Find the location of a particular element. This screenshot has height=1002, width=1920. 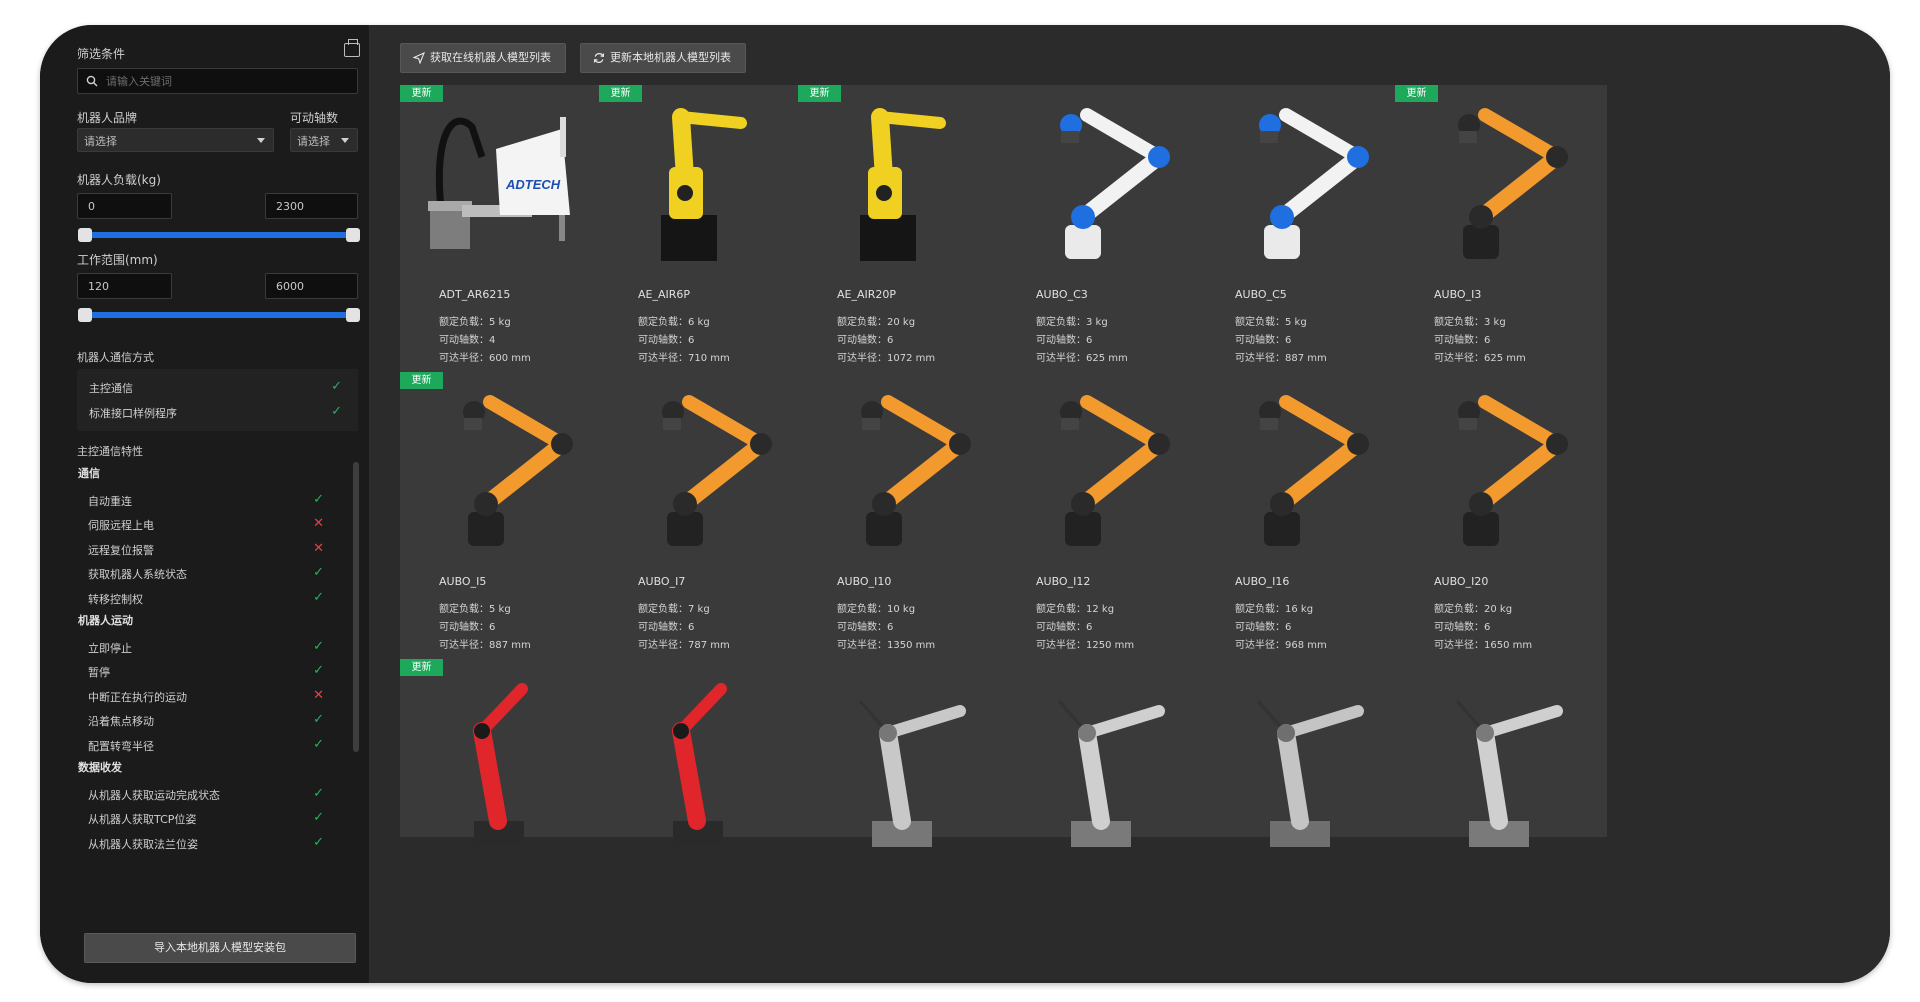

robot-card: AUBO_C3 额定负载：3 kg 可动轴数：6 可达半径：625 mm is located at coordinates (1103, 249).